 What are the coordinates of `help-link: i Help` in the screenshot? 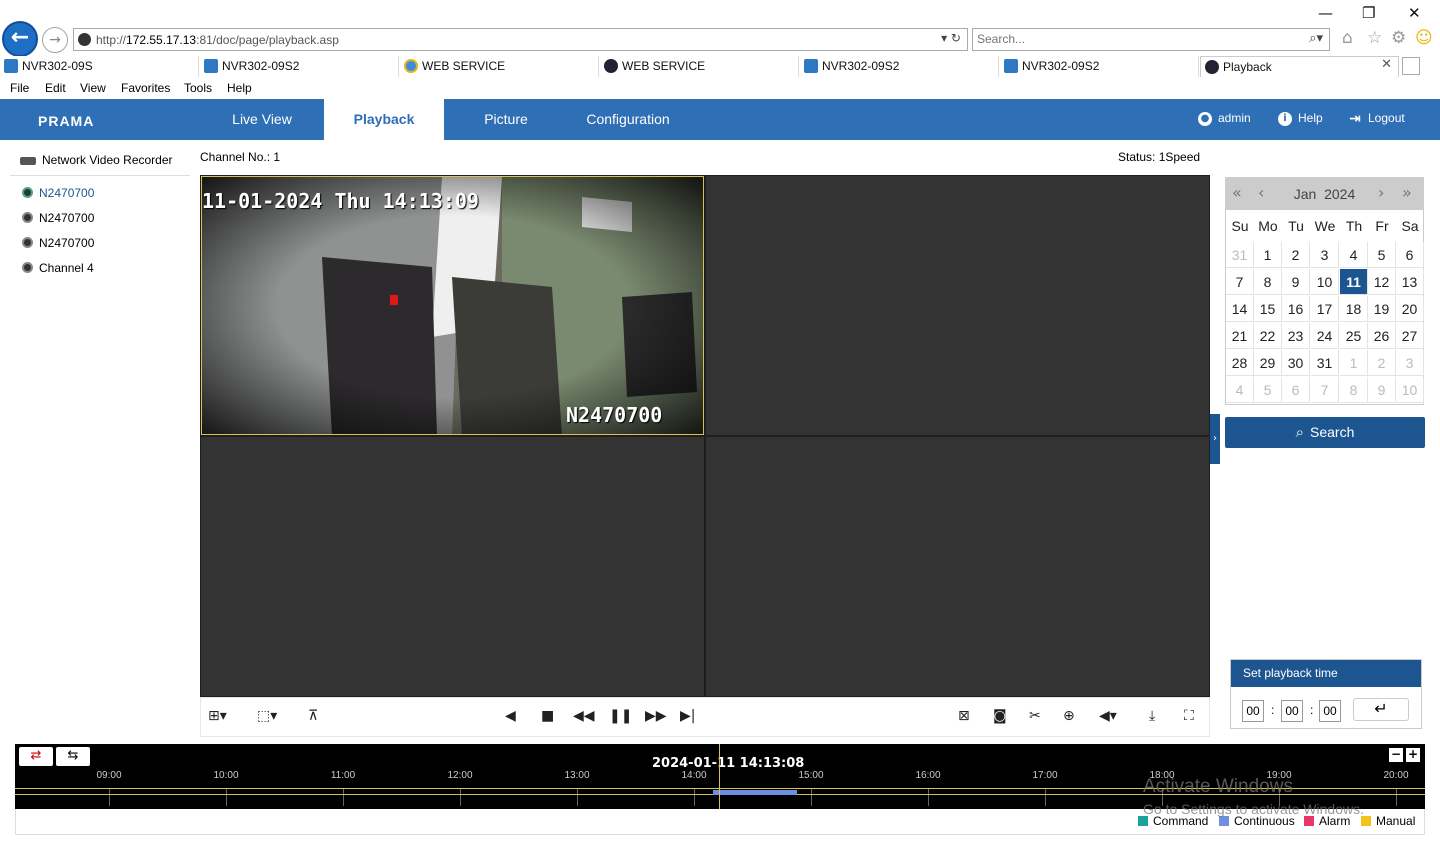 It's located at (1300, 118).